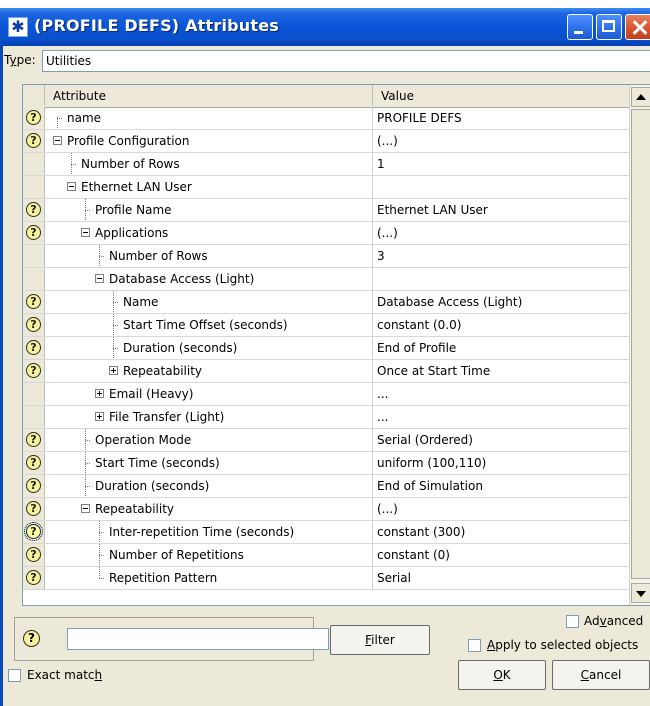  What do you see at coordinates (209, 532) in the screenshot?
I see `attribute-cell: Inter-repetition Time (seconds)` at bounding box center [209, 532].